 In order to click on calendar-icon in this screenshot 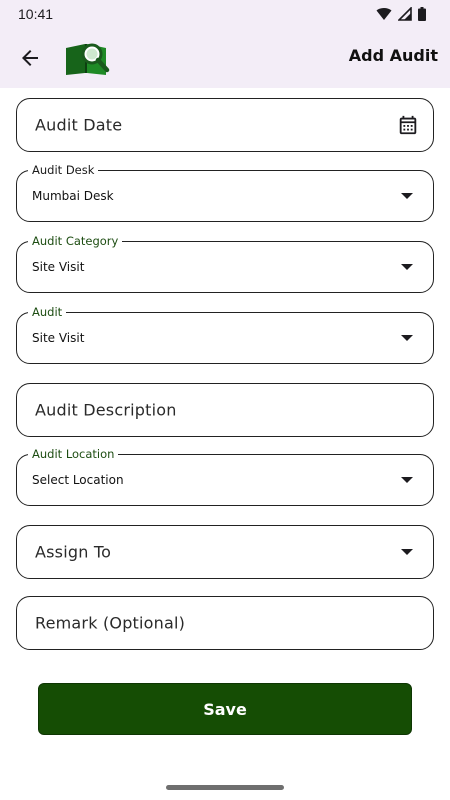, I will do `click(408, 125)`.